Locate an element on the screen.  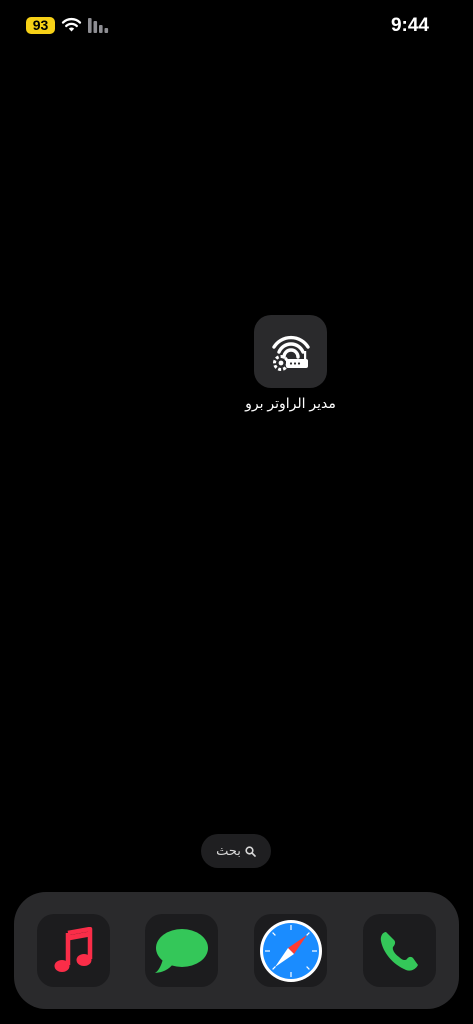
battery-level-badge: 93 is located at coordinates (40, 25).